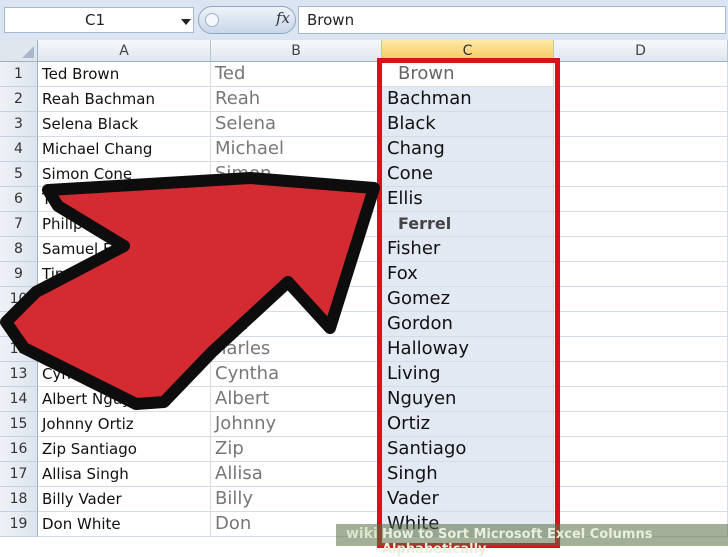  I want to click on wikihow-logo: wiki, so click(362, 534).